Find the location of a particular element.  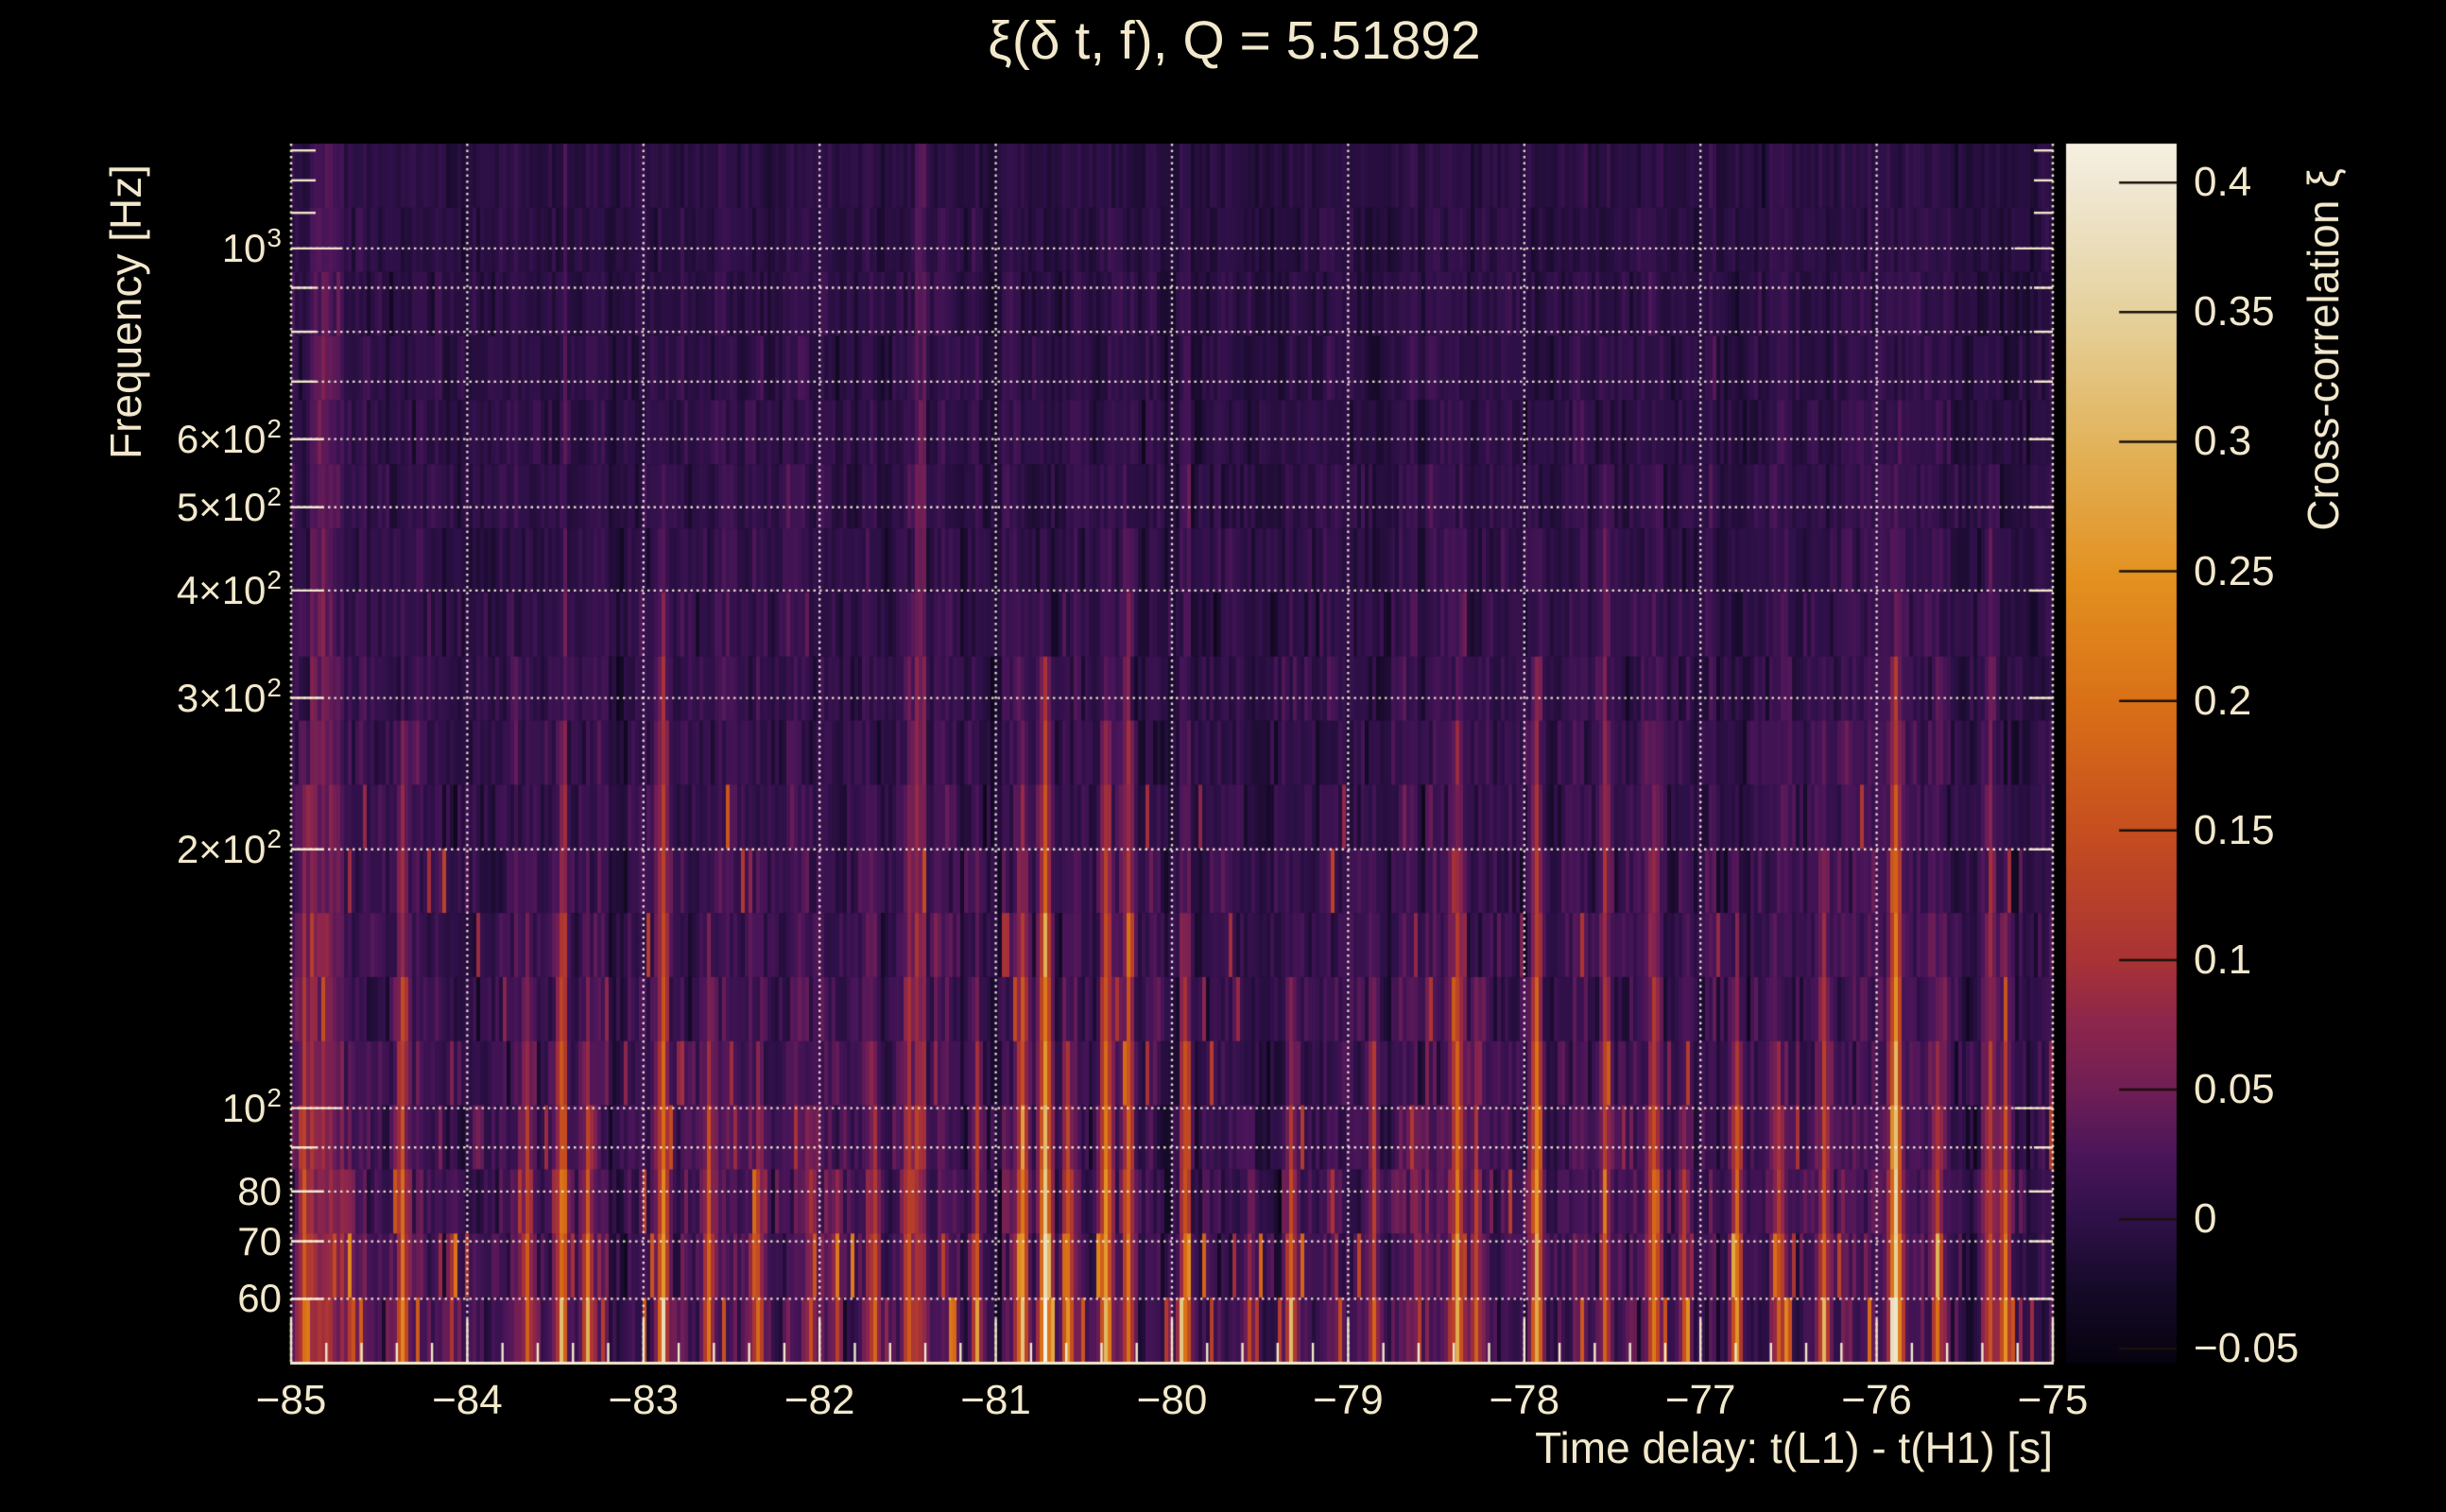

x-tick-label: −82 is located at coordinates (819, 1400).